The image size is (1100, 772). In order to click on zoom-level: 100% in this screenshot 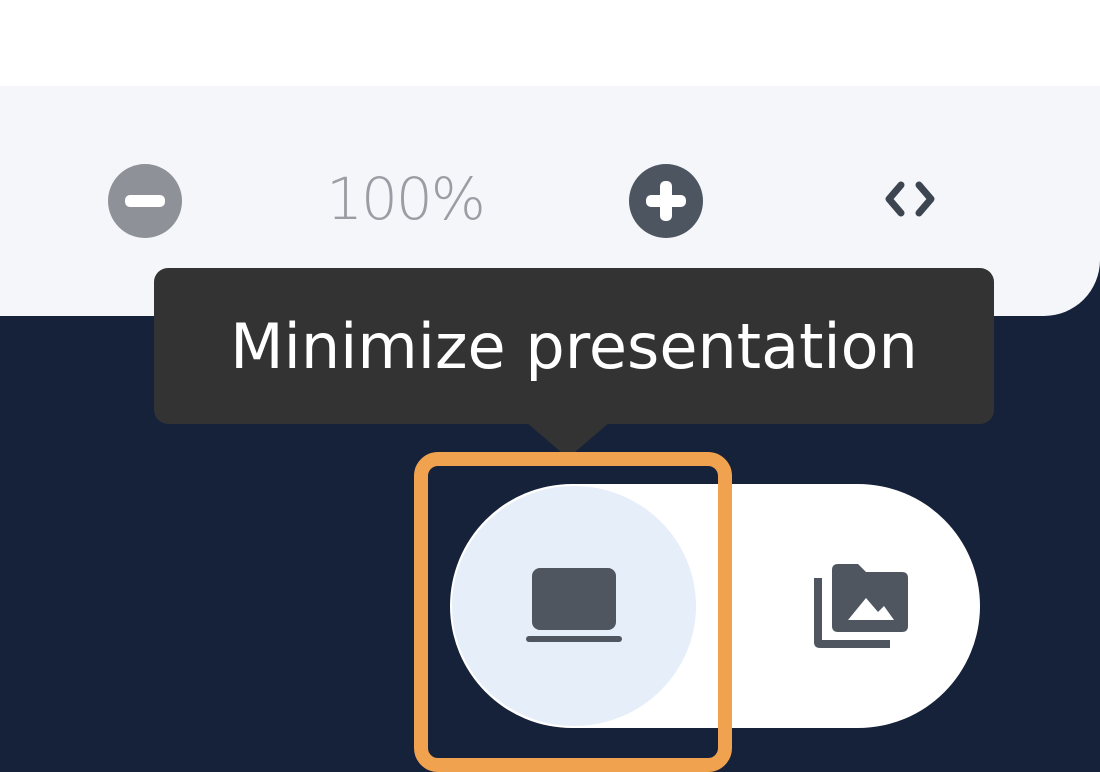, I will do `click(406, 199)`.